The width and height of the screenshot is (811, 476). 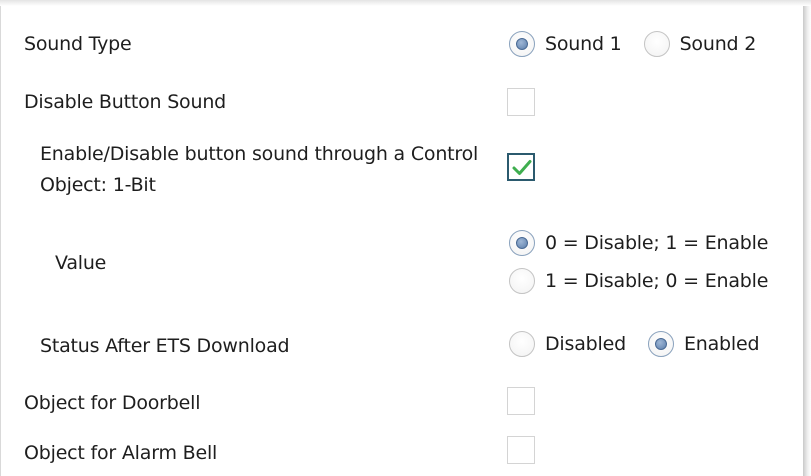 I want to click on status-option-disabled: Disabled, so click(x=567, y=344).